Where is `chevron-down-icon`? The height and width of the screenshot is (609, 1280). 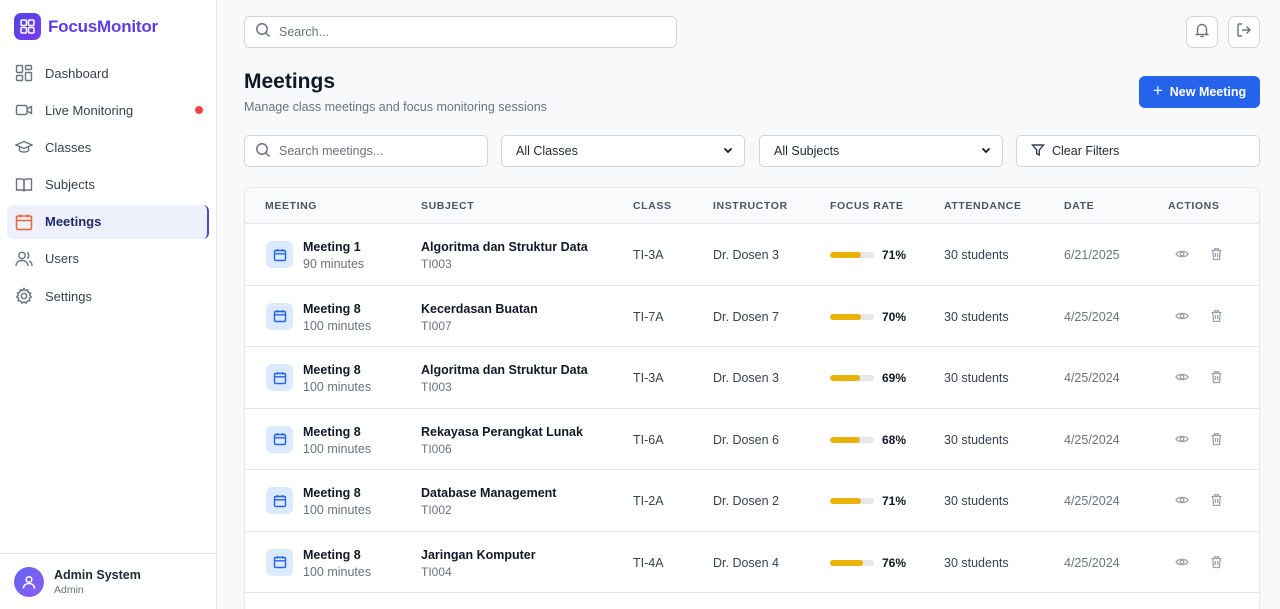
chevron-down-icon is located at coordinates (986, 151).